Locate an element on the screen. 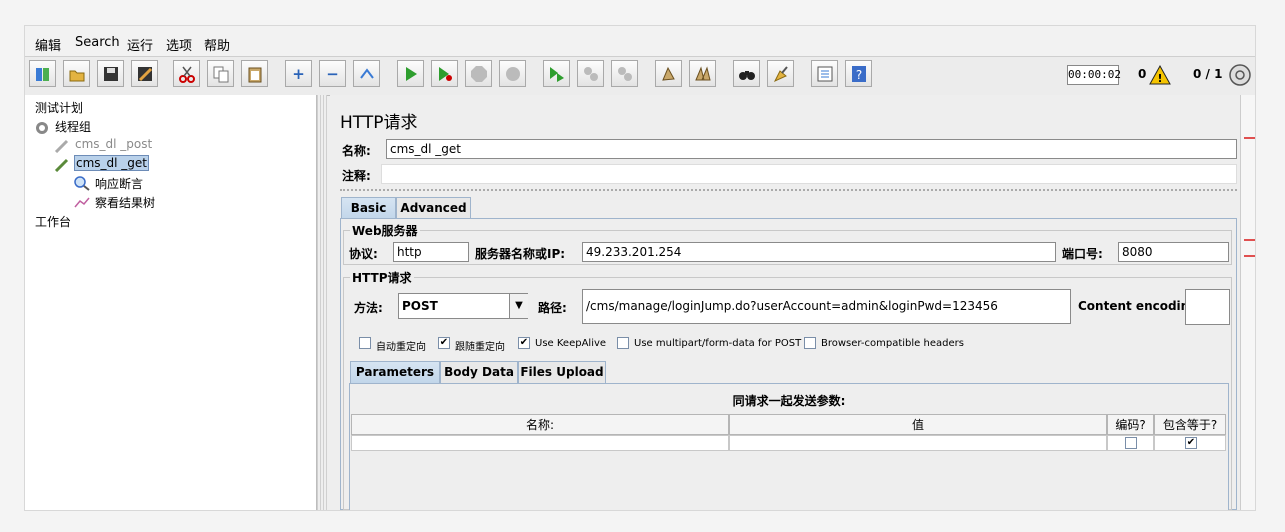  tree-node-workbench: 工作台 is located at coordinates (53, 221).